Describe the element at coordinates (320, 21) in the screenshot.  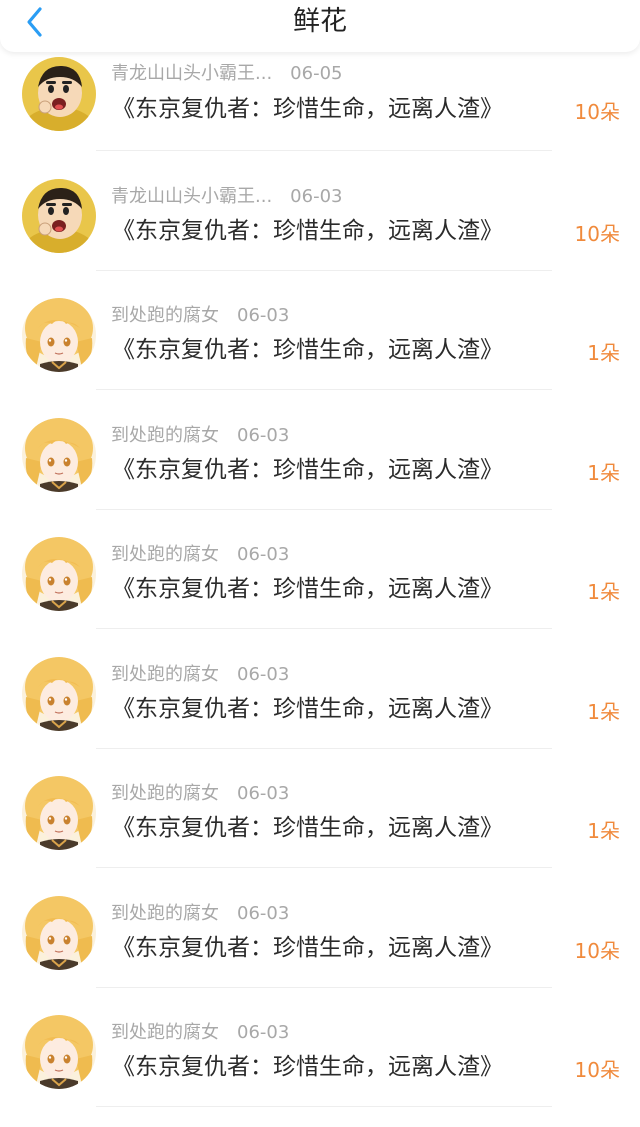
I see `page-title: 鲜花` at that location.